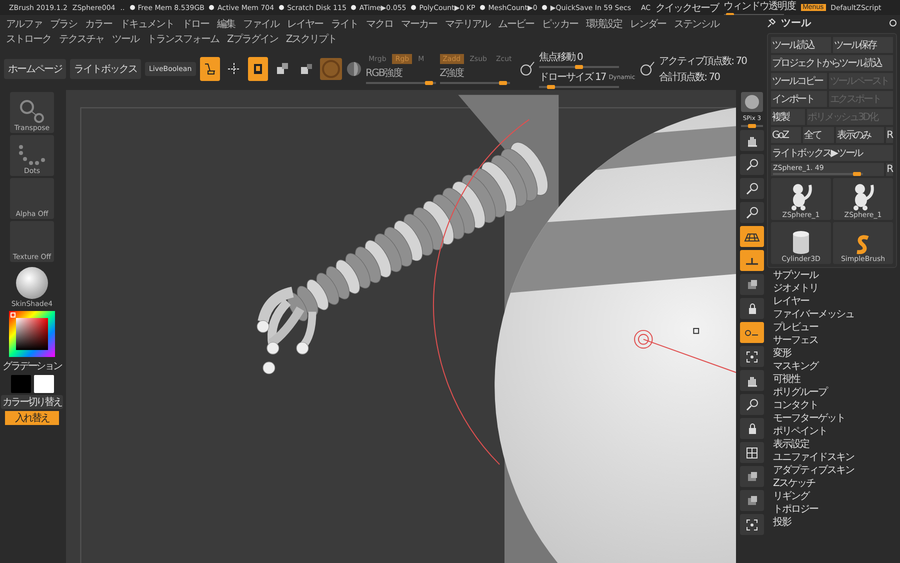 Image resolution: width=900 pixels, height=563 pixels. What do you see at coordinates (835, 497) in the screenshot?
I see `tool-menu-item: リギング` at bounding box center [835, 497].